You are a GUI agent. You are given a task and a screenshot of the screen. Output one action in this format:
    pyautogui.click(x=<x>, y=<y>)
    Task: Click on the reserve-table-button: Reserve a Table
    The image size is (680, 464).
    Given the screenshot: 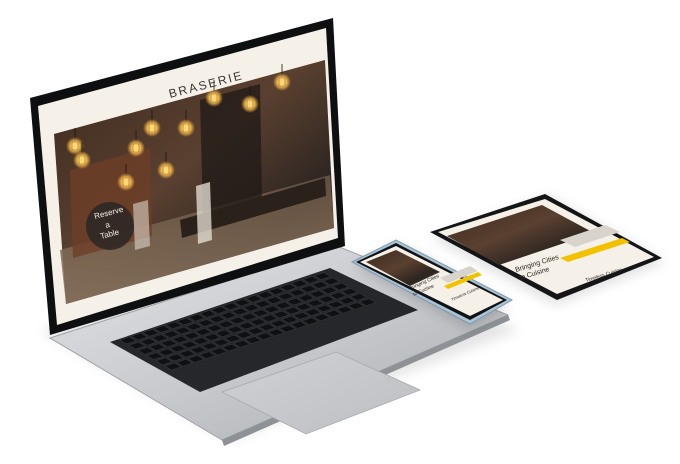 What is the action you would take?
    pyautogui.click(x=110, y=226)
    